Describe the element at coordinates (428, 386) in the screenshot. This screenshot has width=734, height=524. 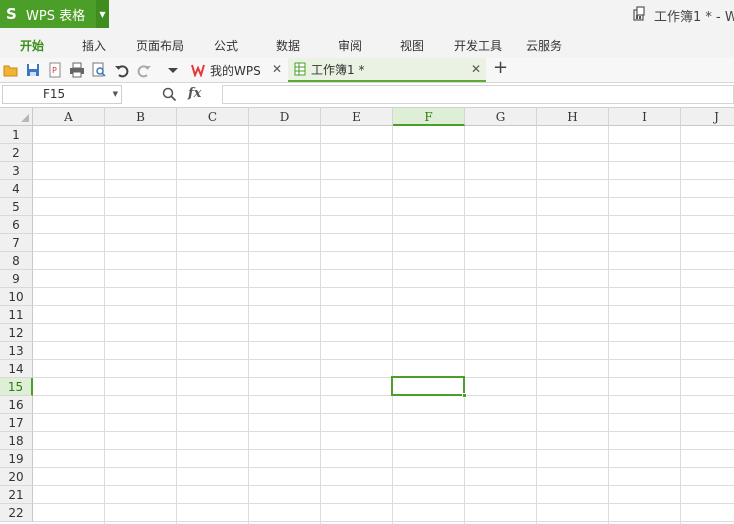
I see `active-cell` at that location.